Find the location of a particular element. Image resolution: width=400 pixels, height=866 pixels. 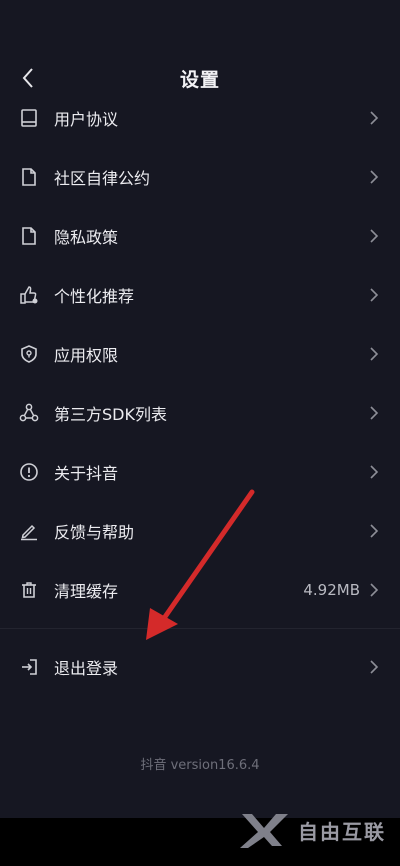

pen-icon is located at coordinates (29, 531).